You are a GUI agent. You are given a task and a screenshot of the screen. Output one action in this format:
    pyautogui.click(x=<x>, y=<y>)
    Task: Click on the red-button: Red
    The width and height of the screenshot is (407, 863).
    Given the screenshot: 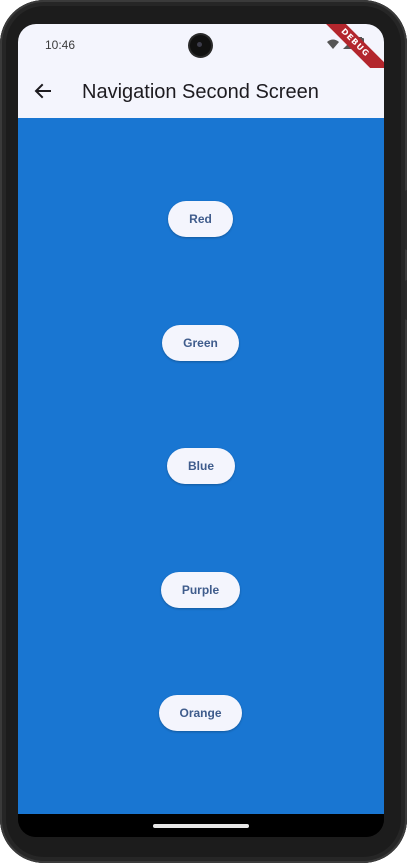 What is the action you would take?
    pyautogui.click(x=200, y=219)
    